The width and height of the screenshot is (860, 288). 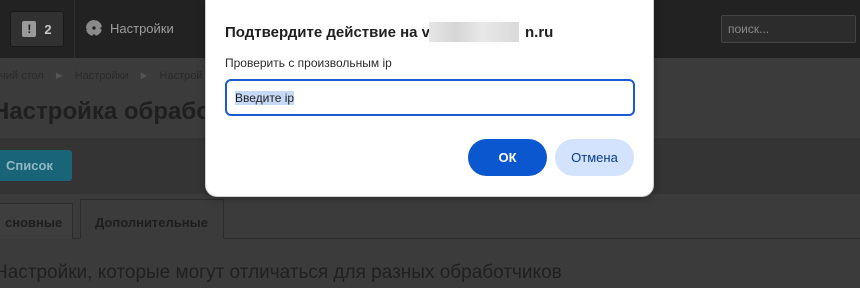 What do you see at coordinates (94, 28) in the screenshot?
I see `gear-icon` at bounding box center [94, 28].